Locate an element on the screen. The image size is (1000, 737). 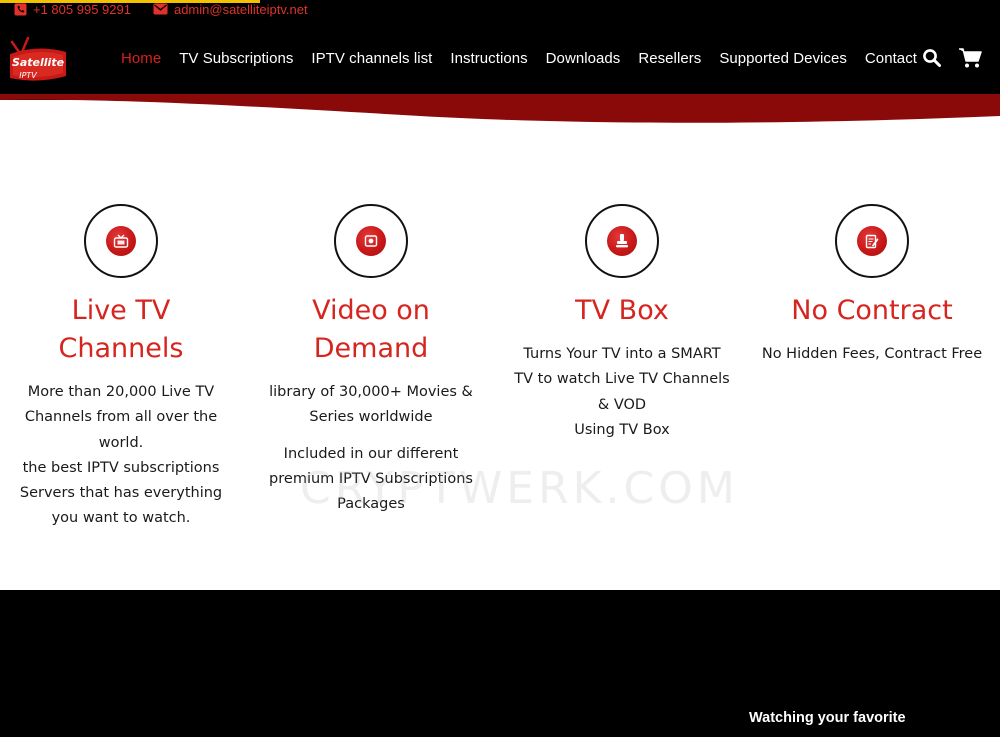
nav-item-iptv-channels-list: IPTV channels list is located at coordinates (371, 58).